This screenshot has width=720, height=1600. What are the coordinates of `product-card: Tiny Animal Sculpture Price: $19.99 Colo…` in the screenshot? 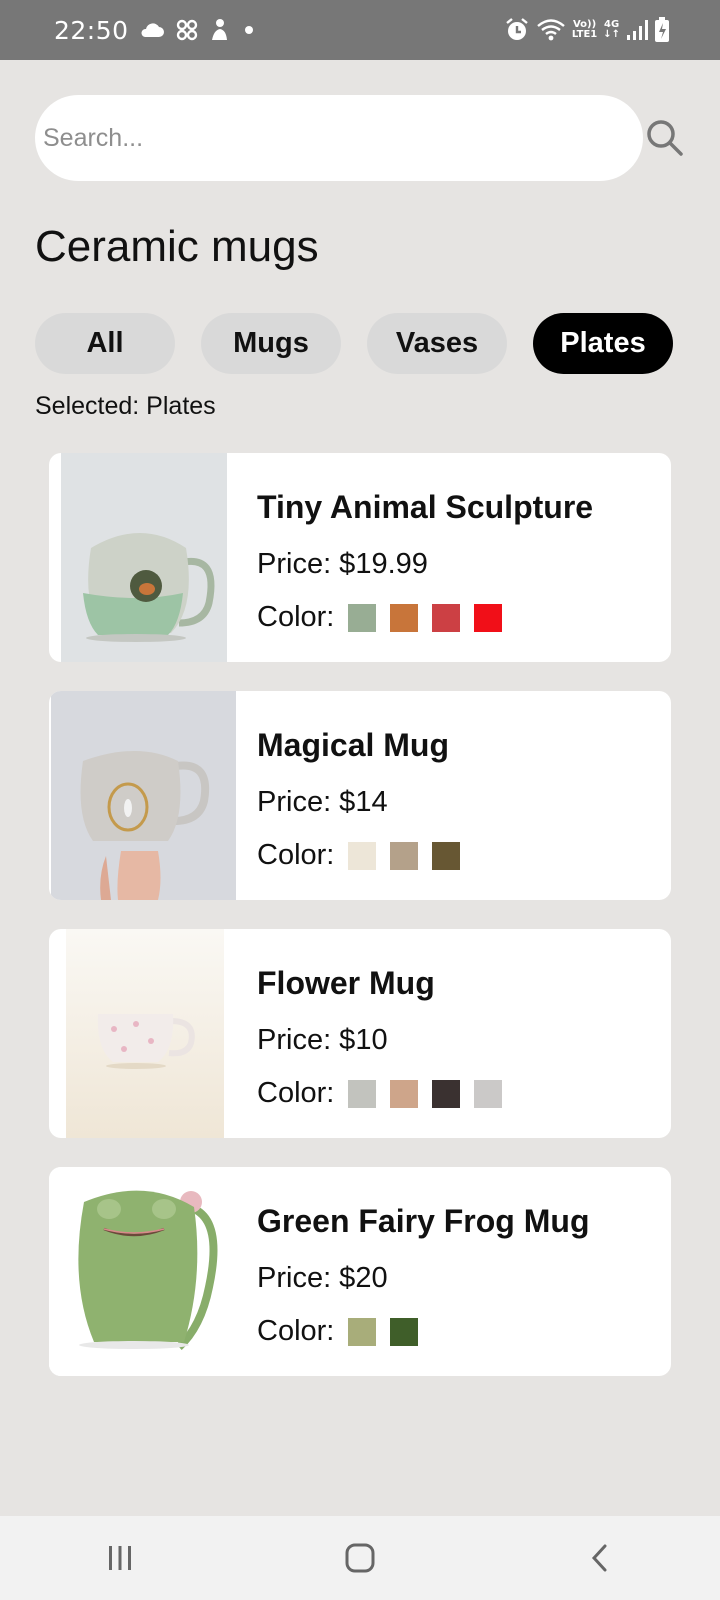 It's located at (360, 557).